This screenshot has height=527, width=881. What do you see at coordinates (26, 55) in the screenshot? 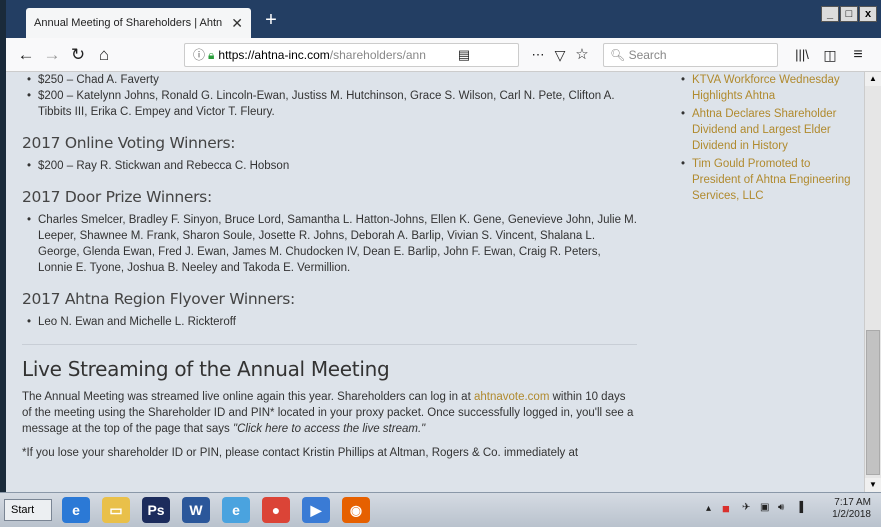
I see `back-icon: ←` at bounding box center [26, 55].